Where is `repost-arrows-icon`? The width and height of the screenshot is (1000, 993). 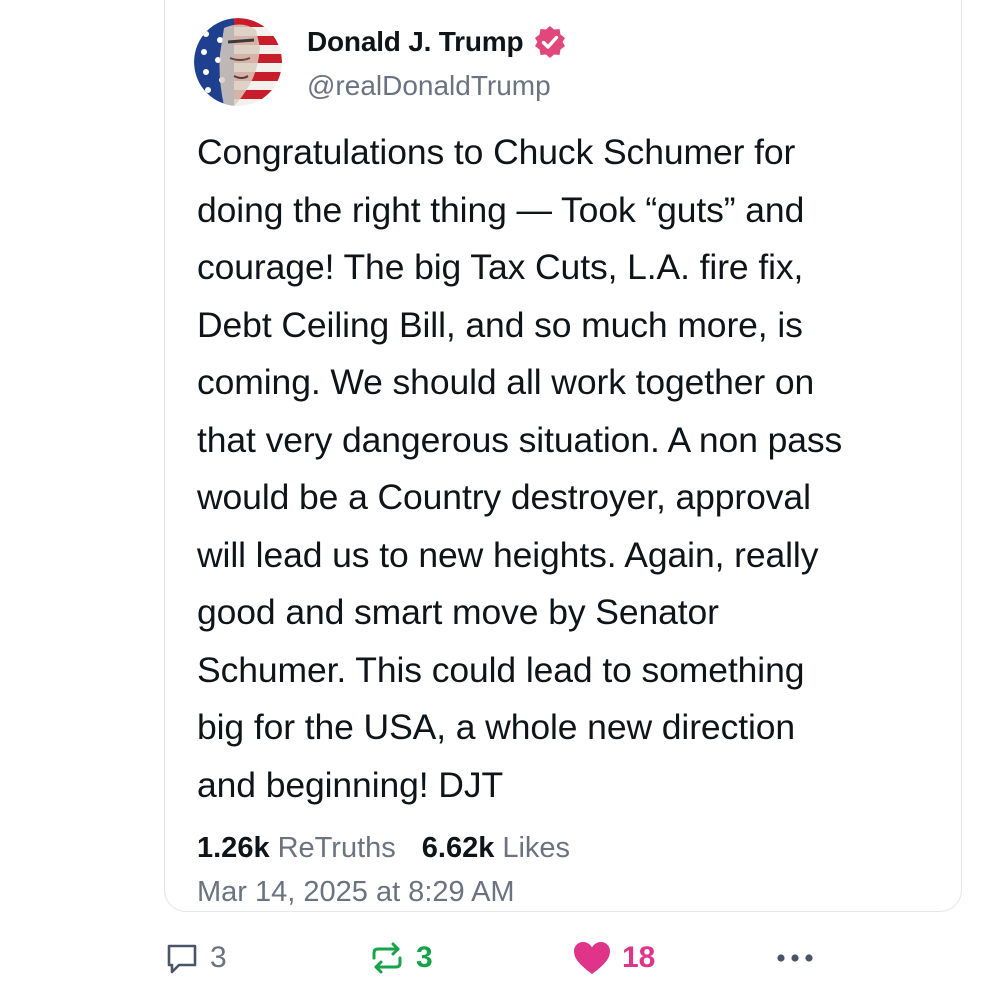
repost-arrows-icon is located at coordinates (387, 958).